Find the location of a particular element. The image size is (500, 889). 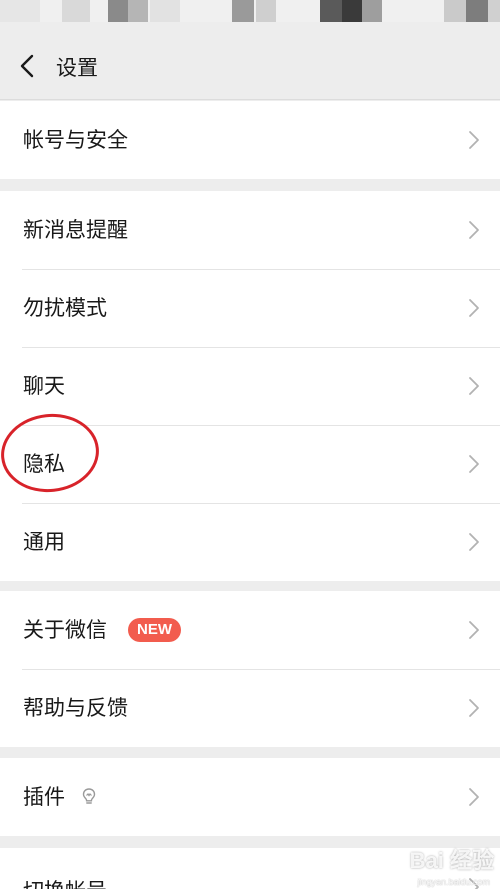

settings-item-label: 勿扰模式 is located at coordinates (65, 308).